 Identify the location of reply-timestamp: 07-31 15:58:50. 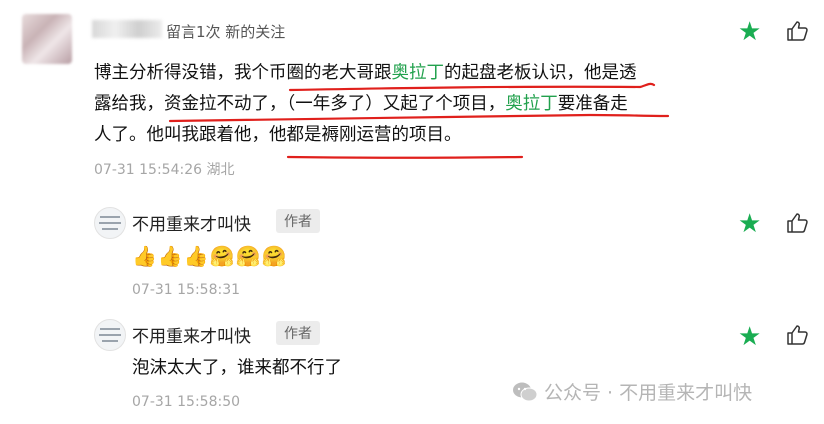
(186, 402).